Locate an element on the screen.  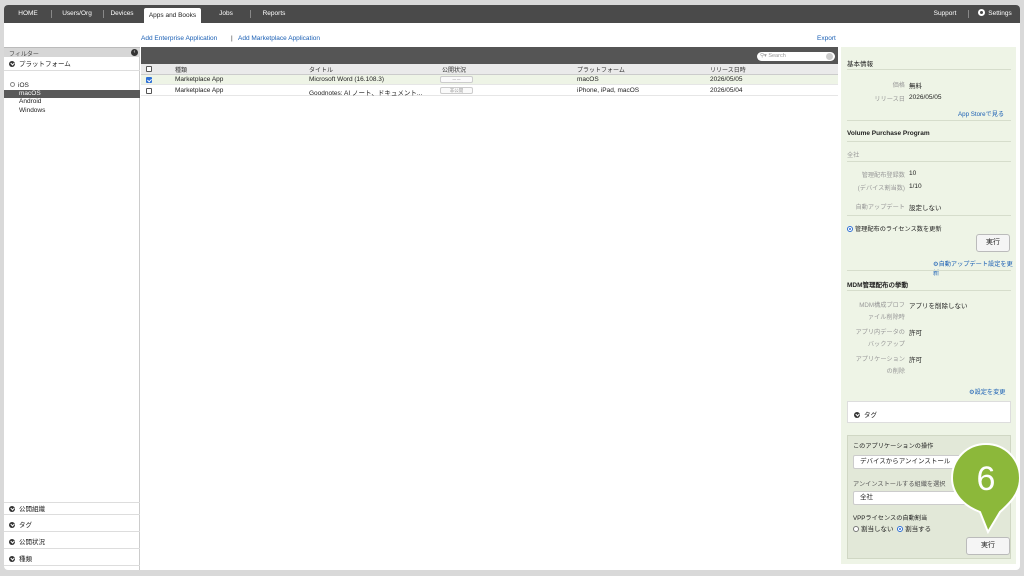
ops-heading: このアプリケーションの操作 is located at coordinates (893, 446).